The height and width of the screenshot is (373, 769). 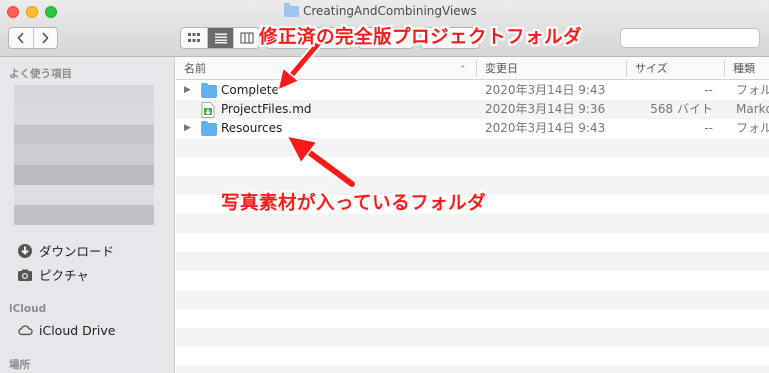 I want to click on back-button, so click(x=21, y=38).